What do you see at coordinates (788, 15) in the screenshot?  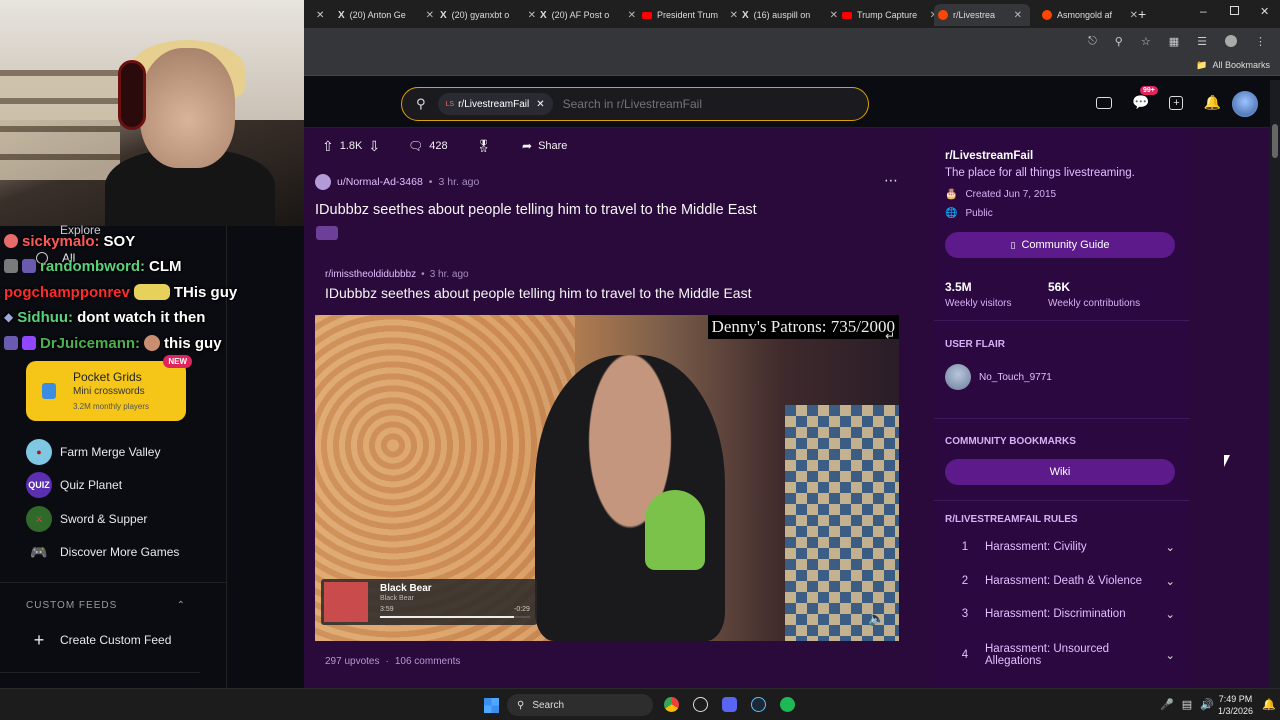 I see `browser-tab: X (16) auspill on ✕` at bounding box center [788, 15].